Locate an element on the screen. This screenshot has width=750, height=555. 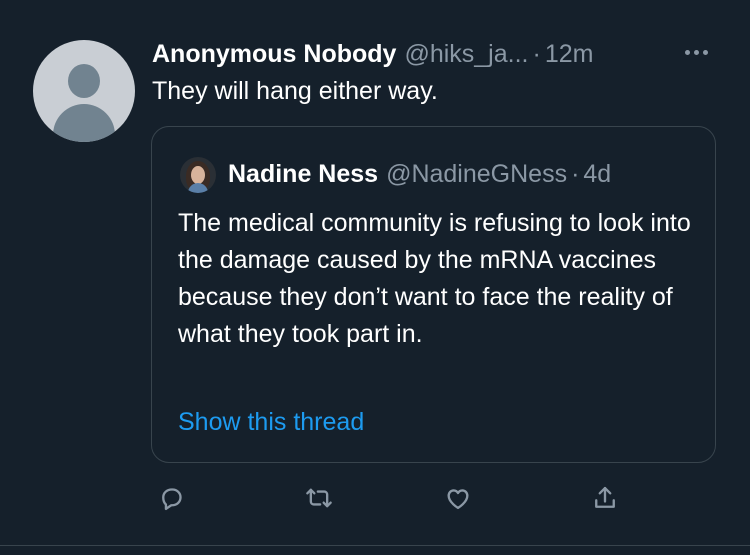
default-avatar-head is located at coordinates (84, 81).